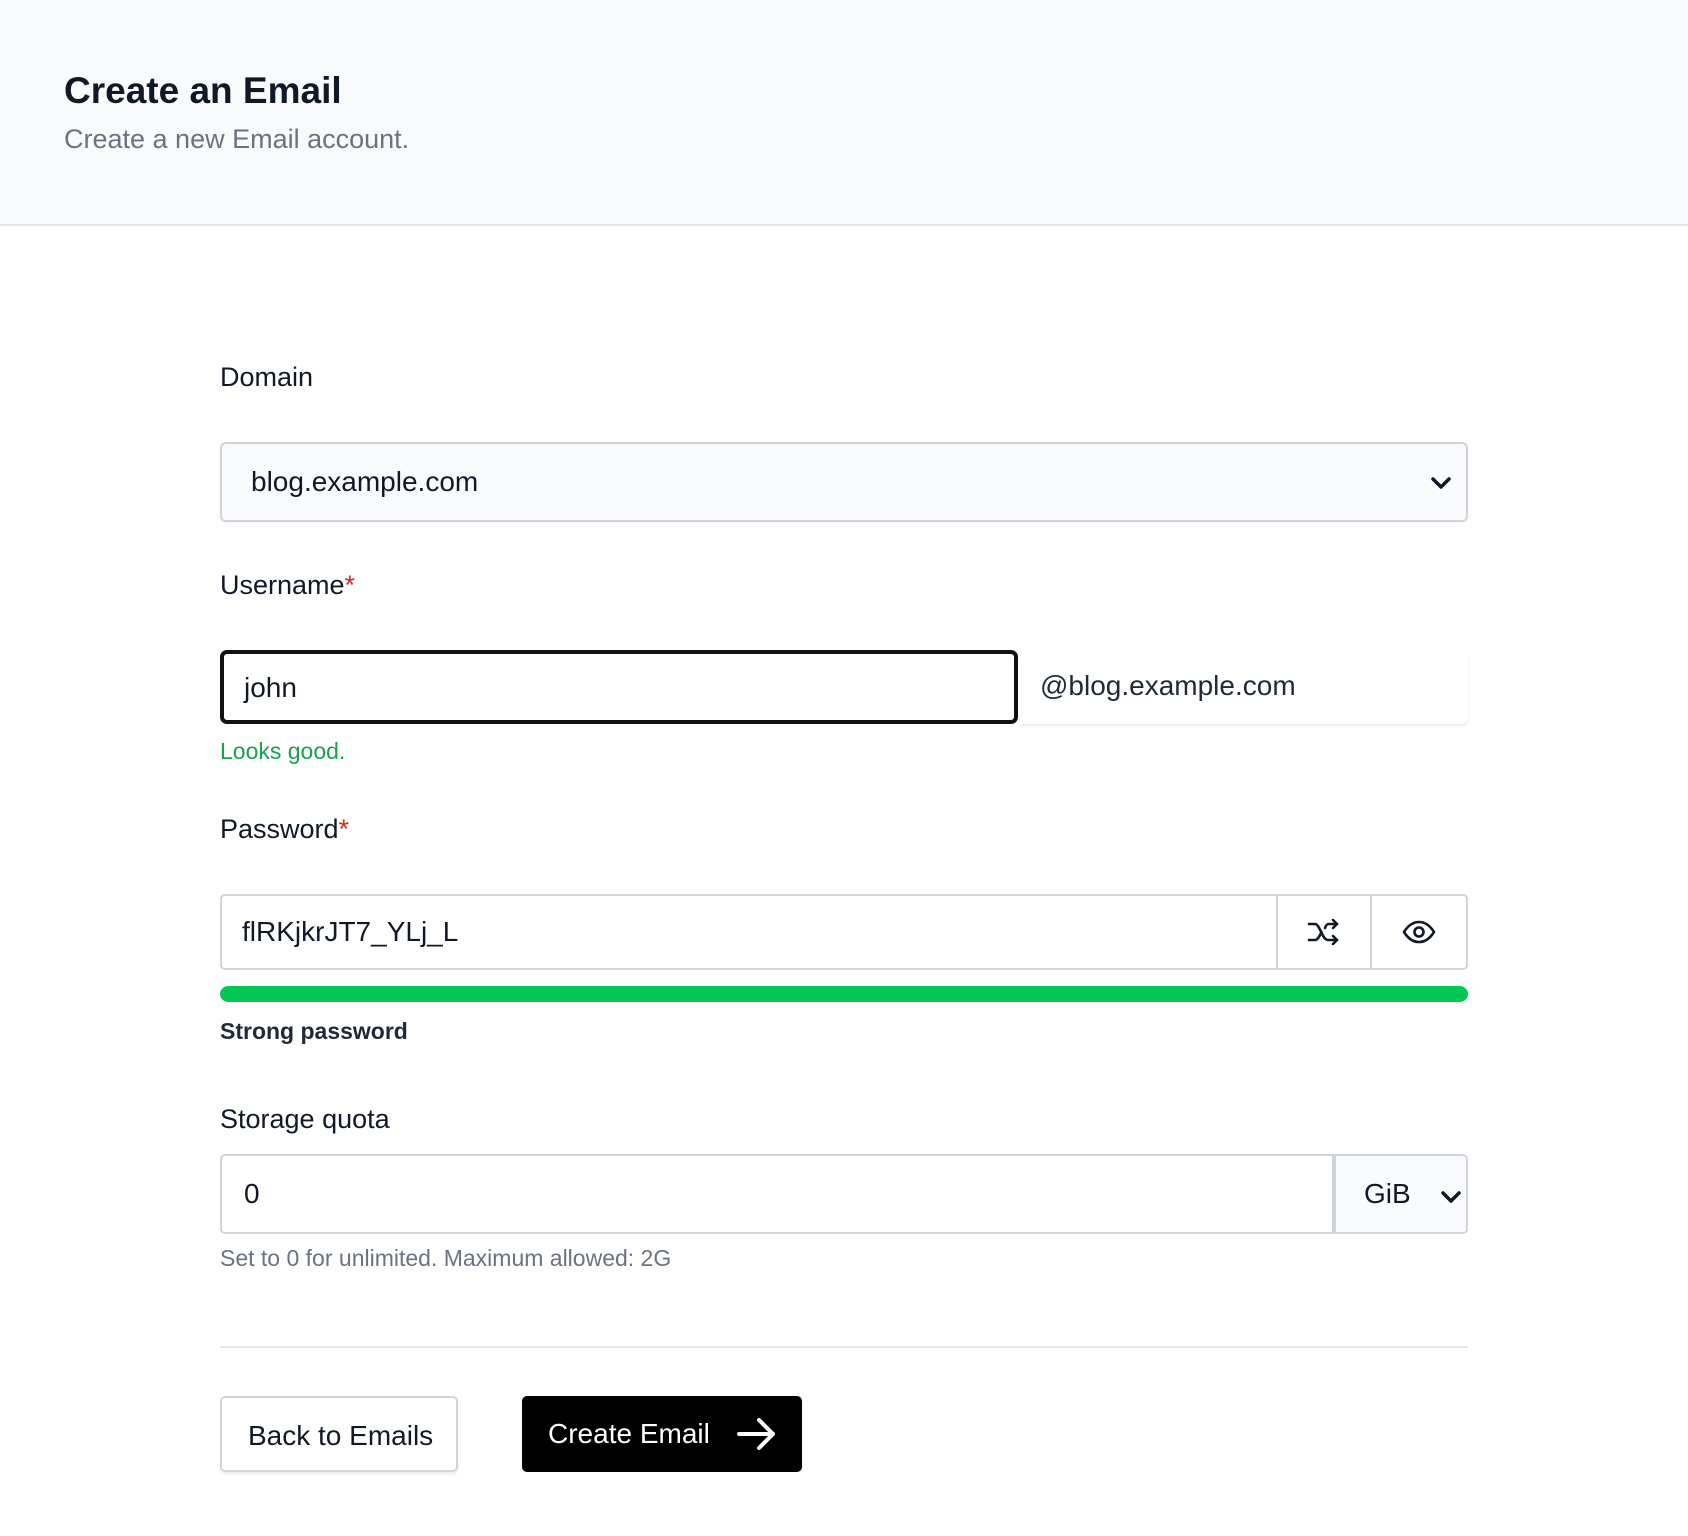 The height and width of the screenshot is (1536, 1688). What do you see at coordinates (749, 932) in the screenshot?
I see `password-input: flRKjkrJT7_YLj_L` at bounding box center [749, 932].